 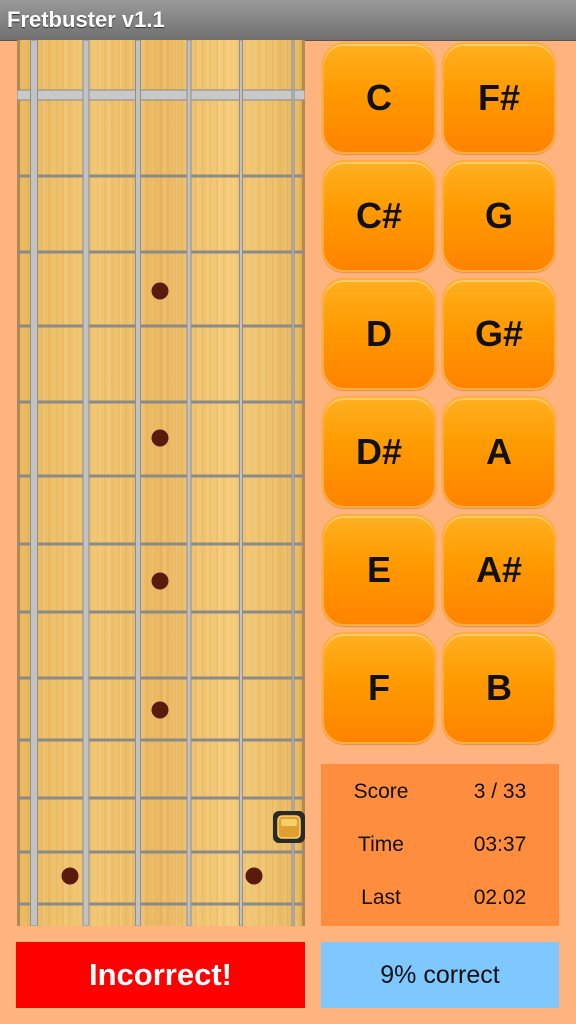 What do you see at coordinates (379, 98) in the screenshot?
I see `note-button: C` at bounding box center [379, 98].